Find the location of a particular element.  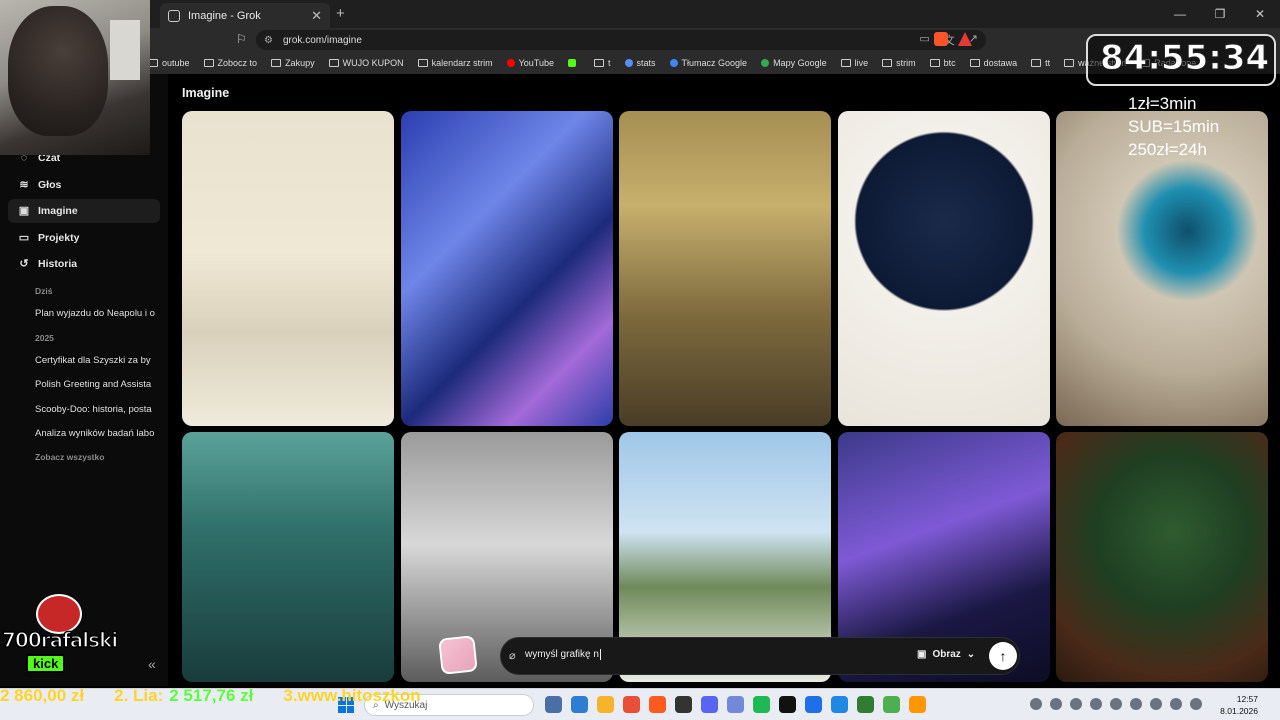

bookmark-item is located at coordinates (574, 63).